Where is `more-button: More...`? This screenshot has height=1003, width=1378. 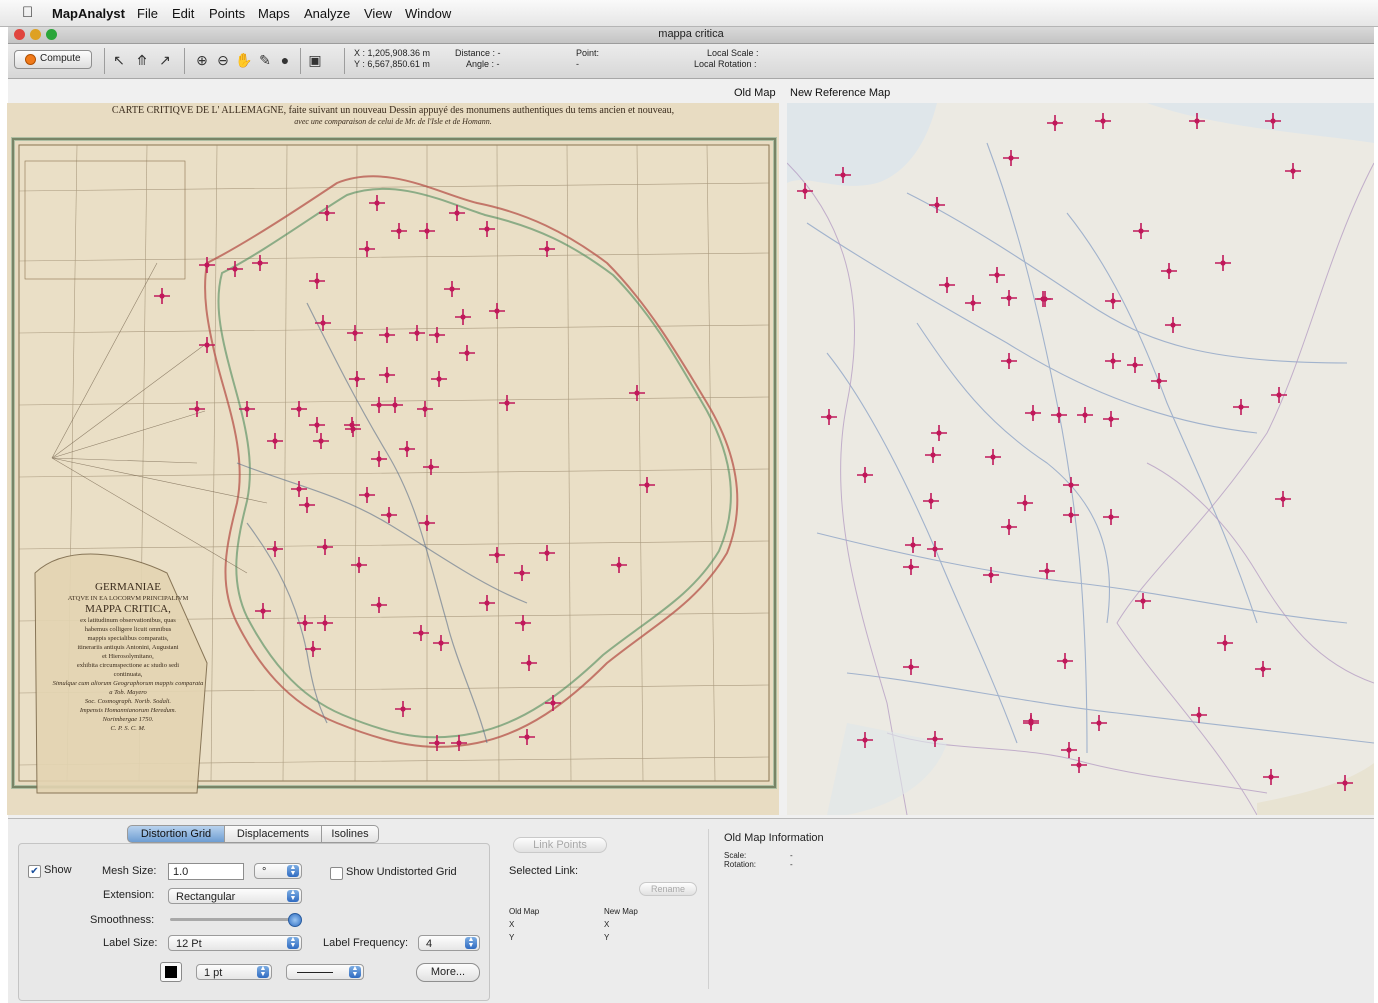 more-button: More... is located at coordinates (448, 972).